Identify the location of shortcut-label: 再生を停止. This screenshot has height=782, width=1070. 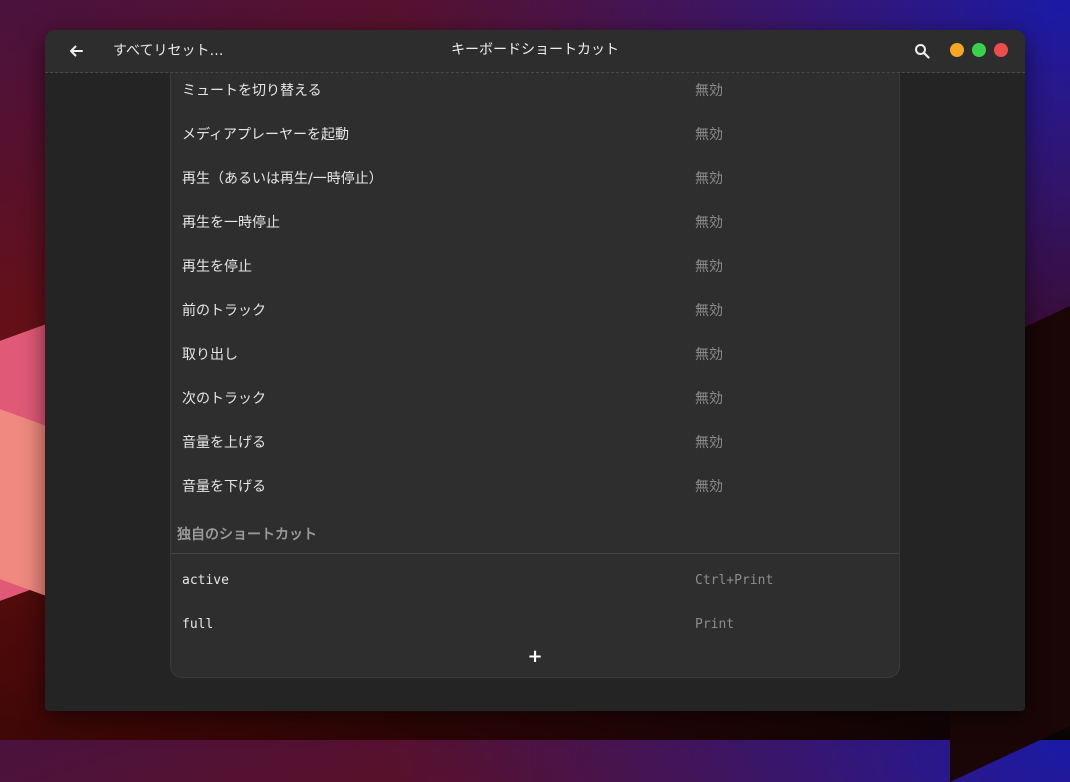
(217, 267).